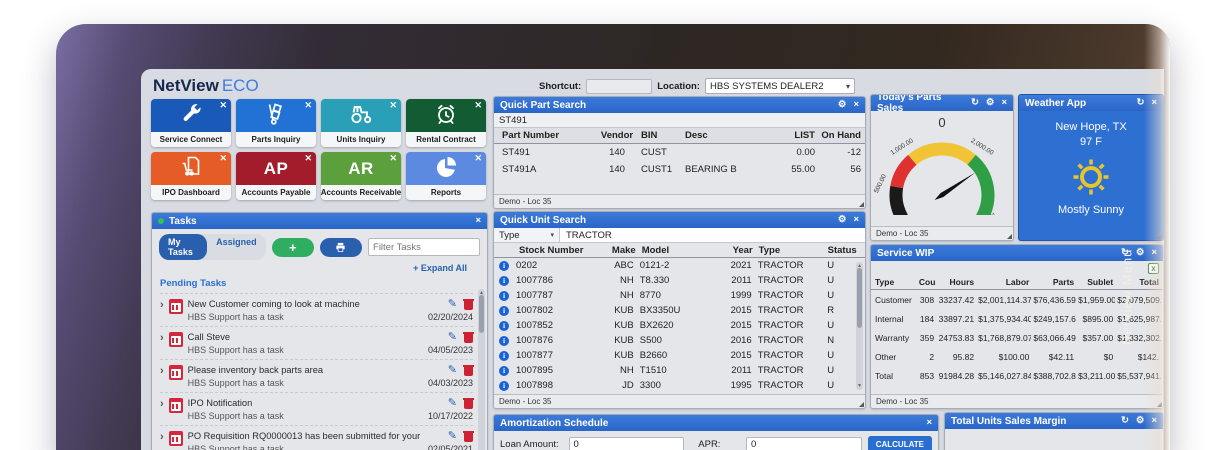  Describe the element at coordinates (679, 120) in the screenshot. I see `part-search-input: ST491` at that location.